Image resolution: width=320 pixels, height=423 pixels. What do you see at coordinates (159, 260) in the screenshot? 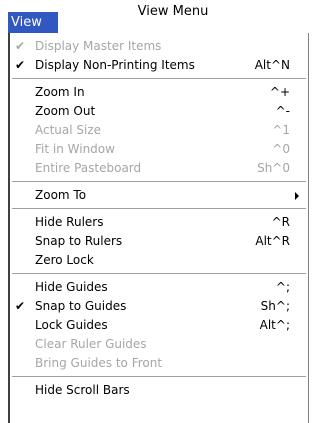
I see `menu-item-zero-lock: Zero Lock` at bounding box center [159, 260].